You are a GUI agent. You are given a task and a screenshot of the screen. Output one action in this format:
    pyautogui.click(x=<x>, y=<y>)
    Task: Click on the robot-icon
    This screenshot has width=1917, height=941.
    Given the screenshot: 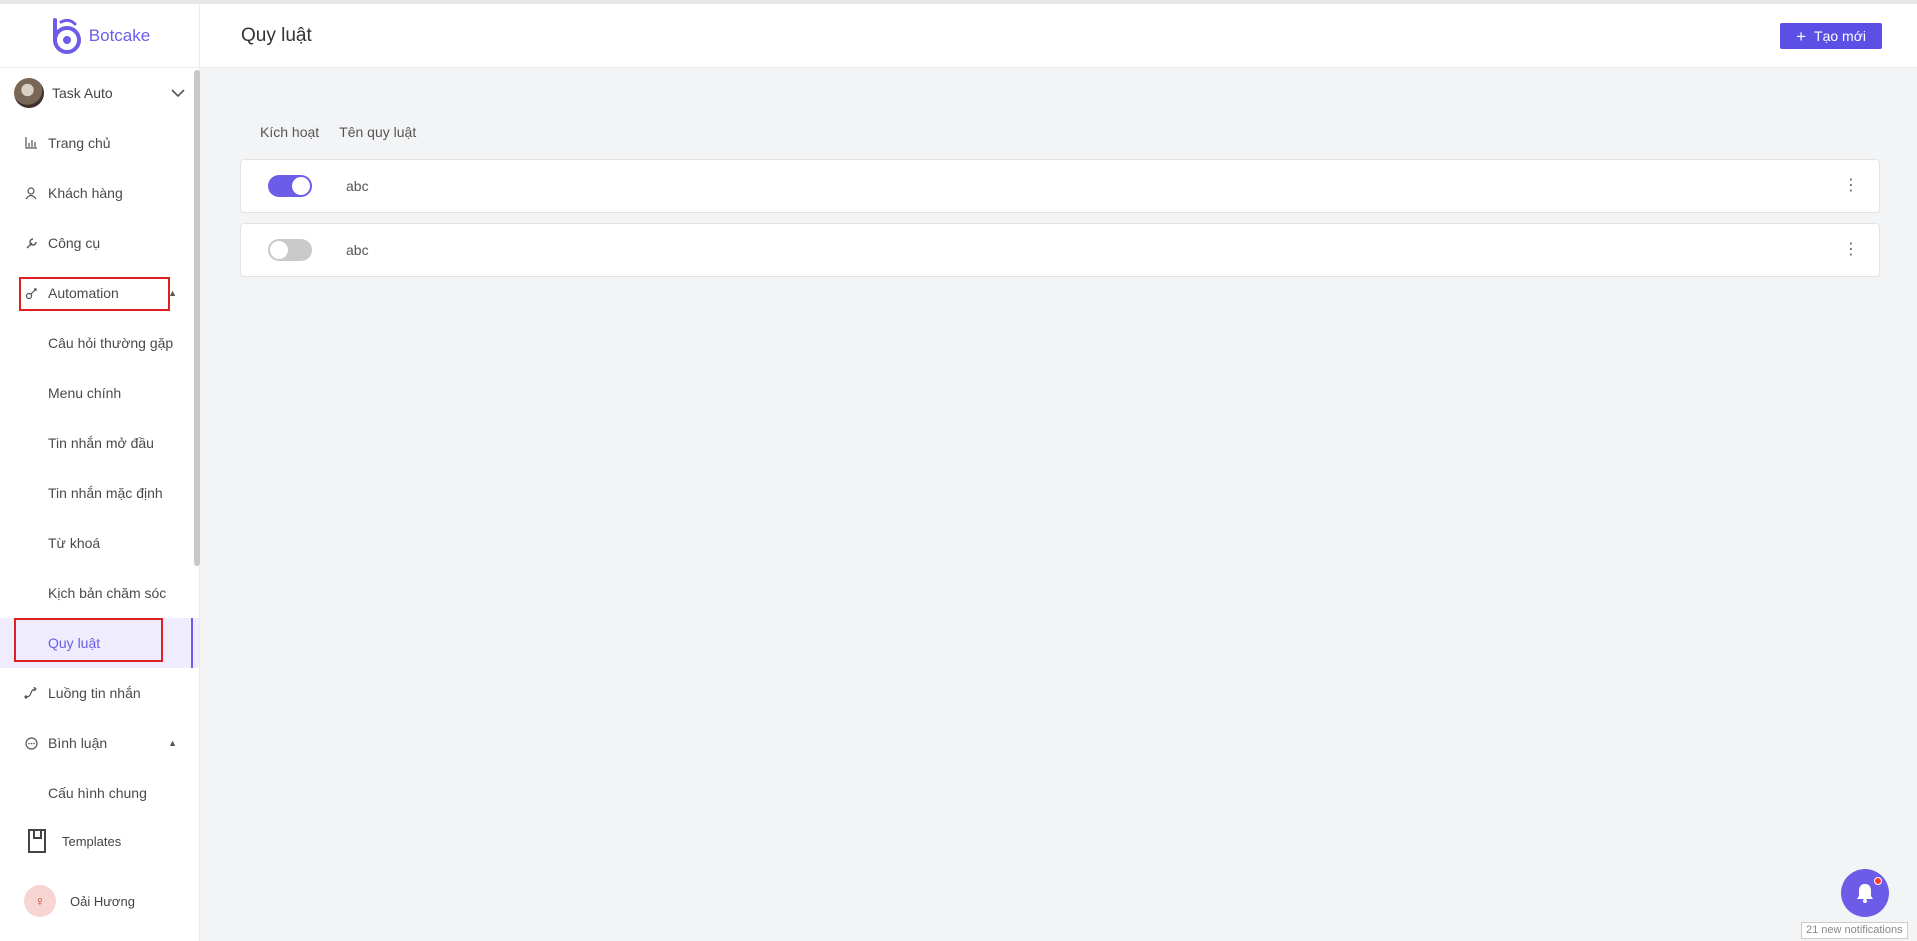 What is the action you would take?
    pyautogui.click(x=31, y=293)
    